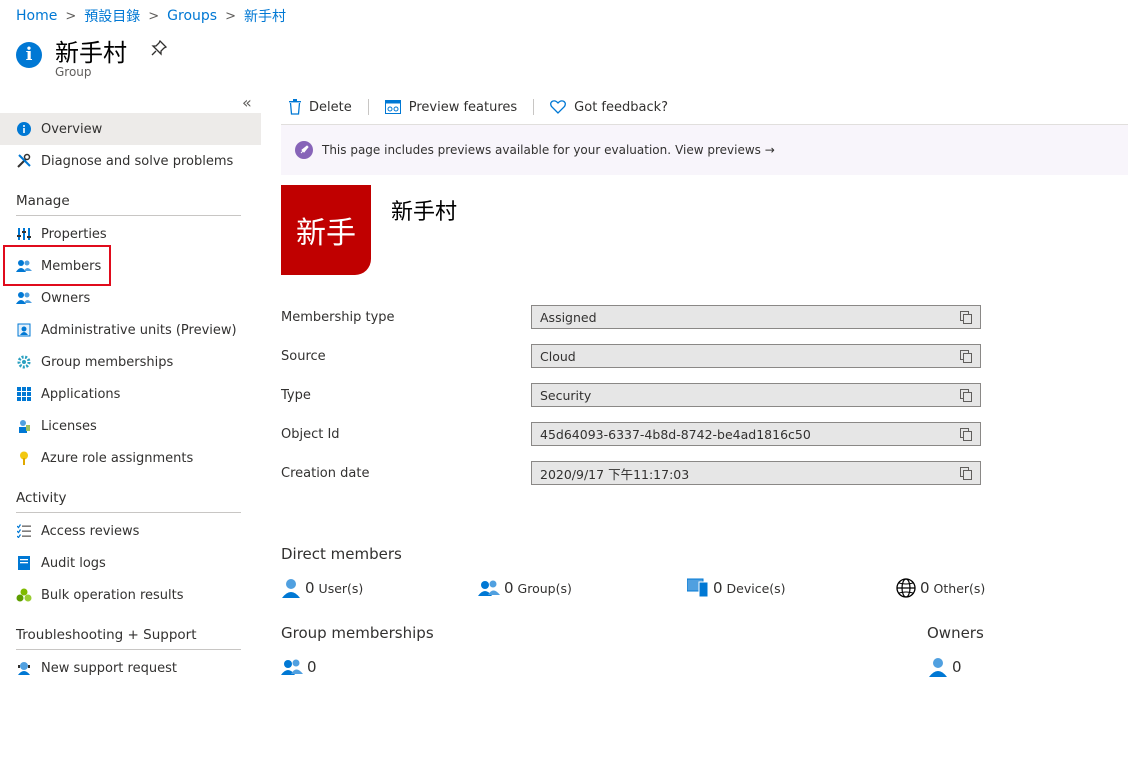  I want to click on sidebar-item-group-memberships: Group memberships, so click(130, 362).